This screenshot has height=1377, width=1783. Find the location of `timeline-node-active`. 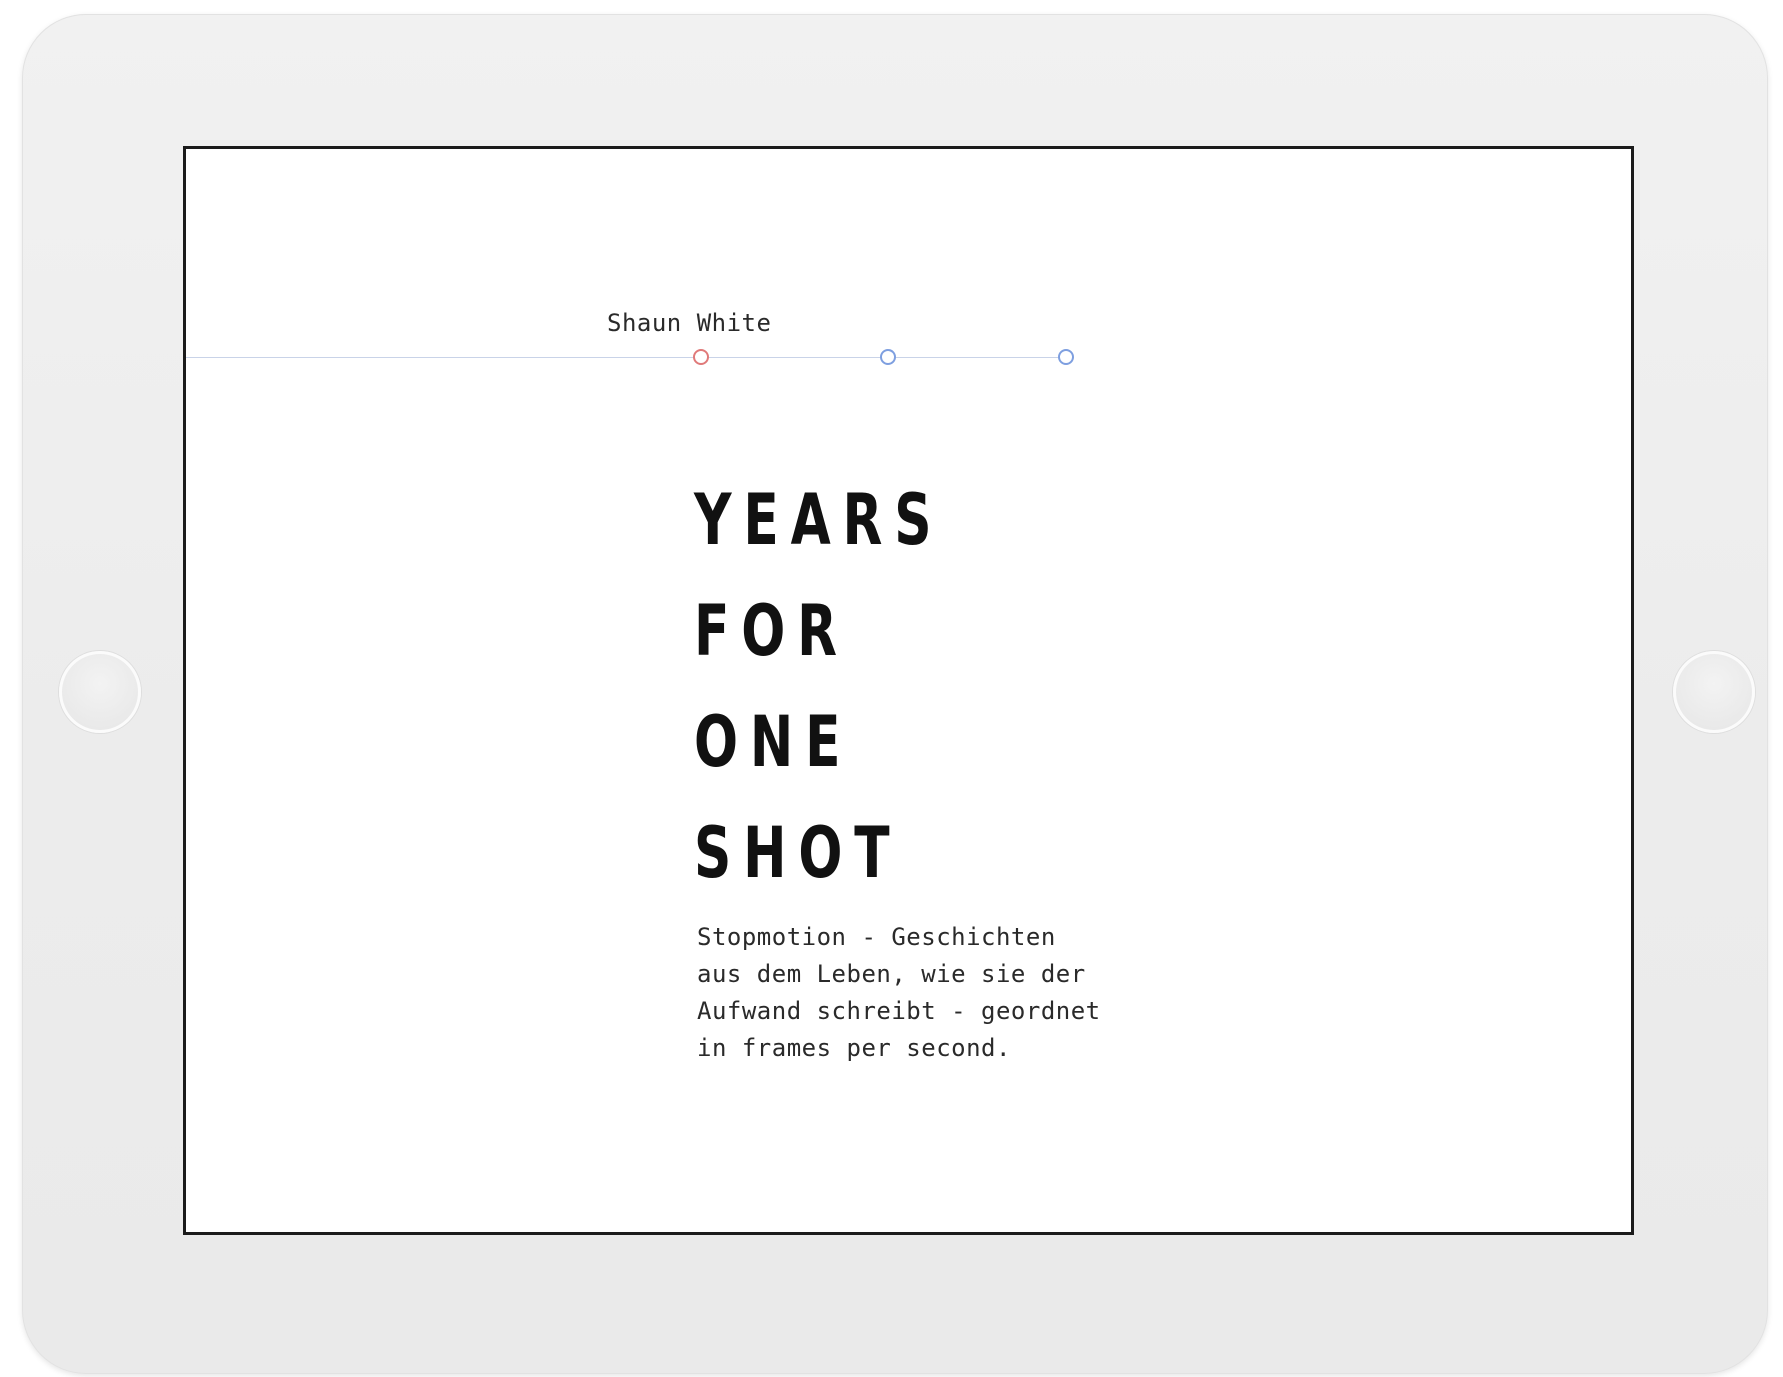

timeline-node-active is located at coordinates (701, 357).